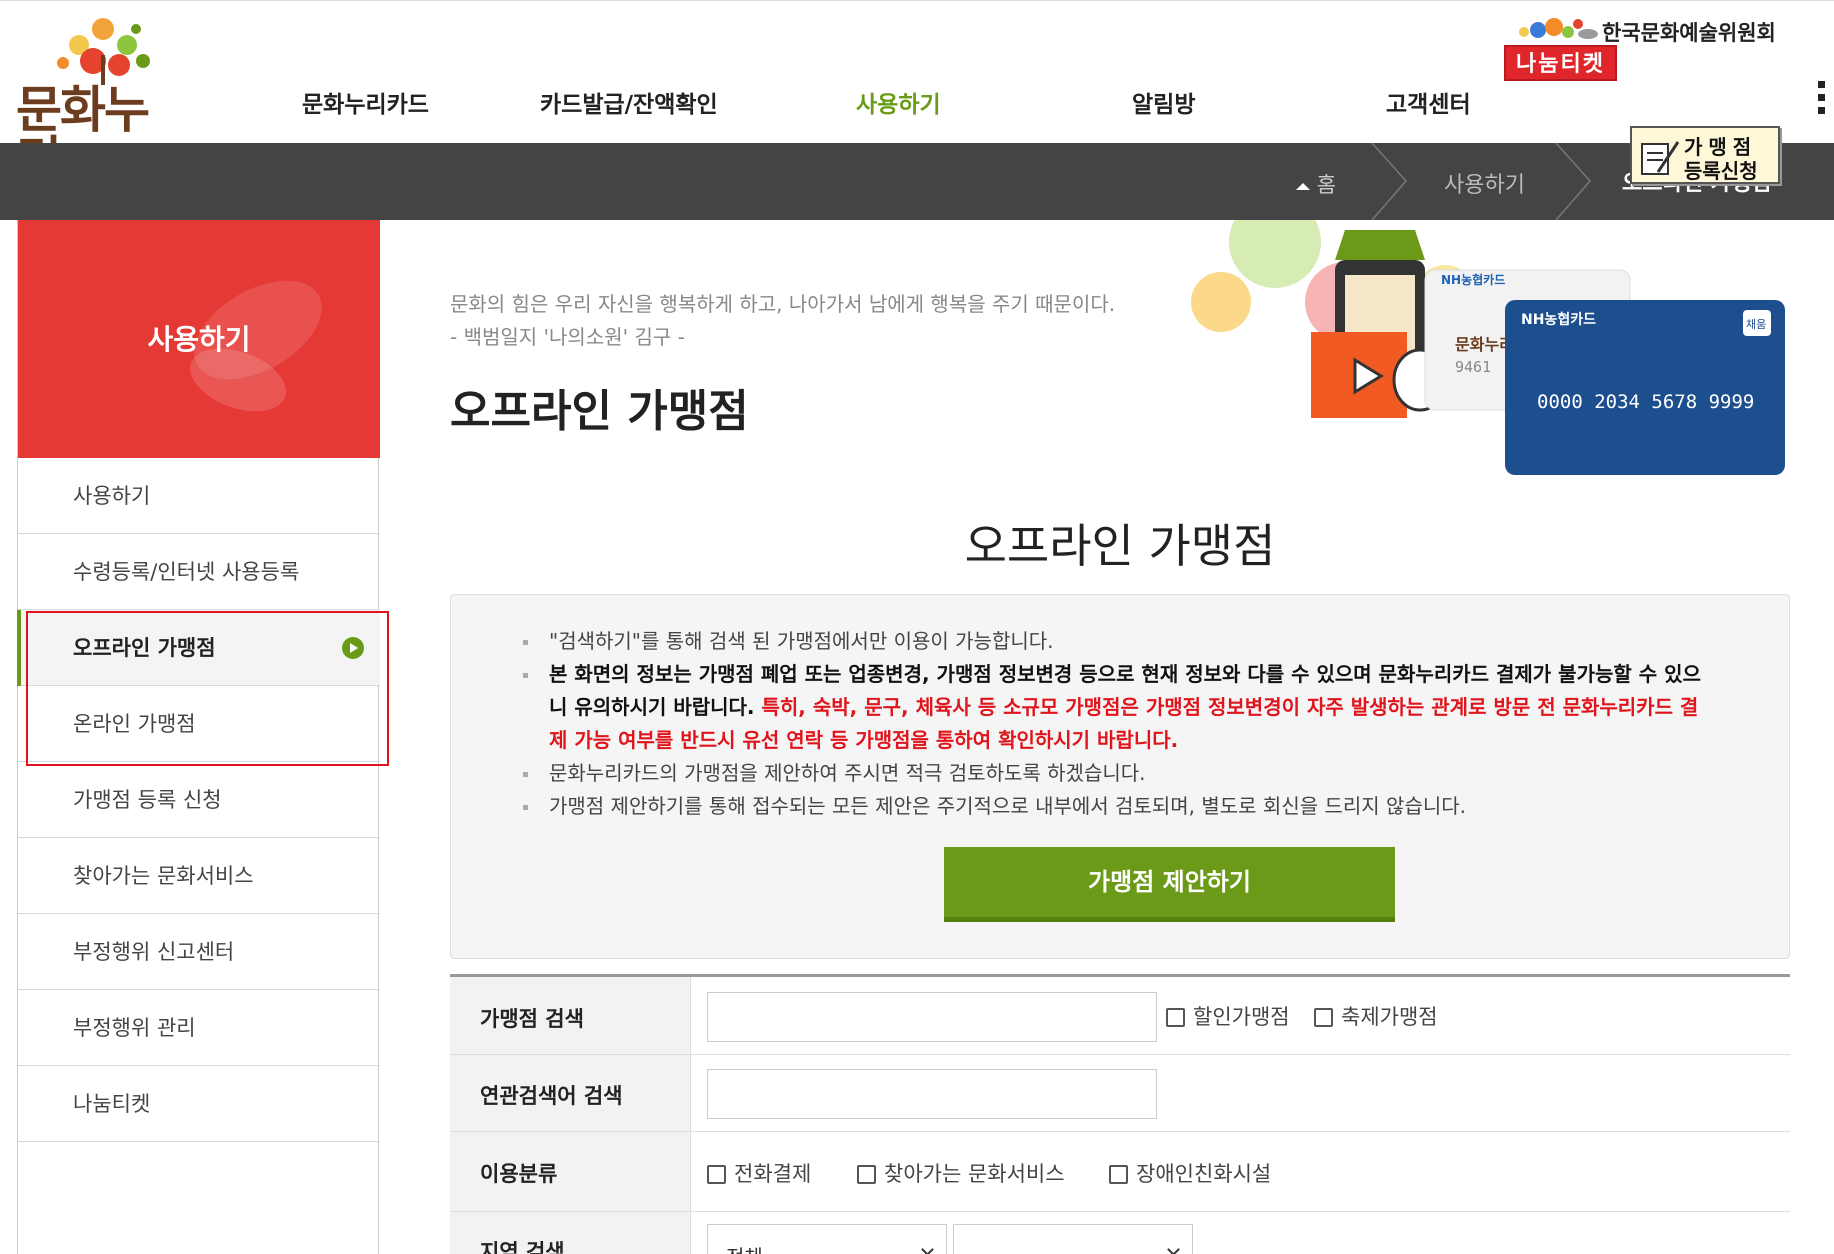 The width and height of the screenshot is (1834, 1254). I want to click on nav-munhwanuri-card: 문화누리카드, so click(365, 102).